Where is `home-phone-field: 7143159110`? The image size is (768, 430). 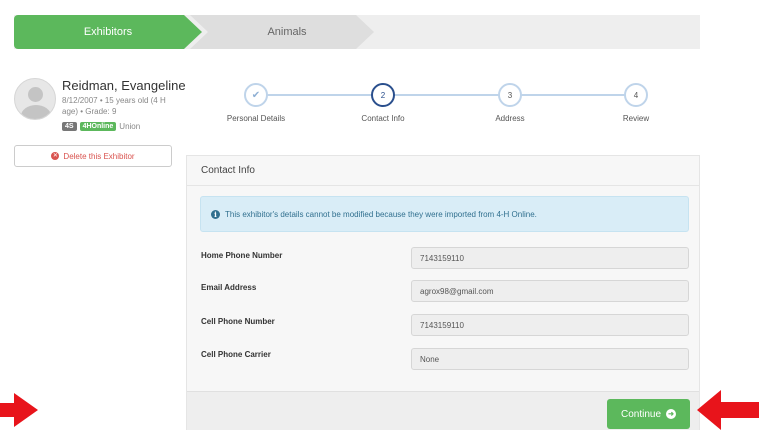
home-phone-field: 7143159110 is located at coordinates (550, 258).